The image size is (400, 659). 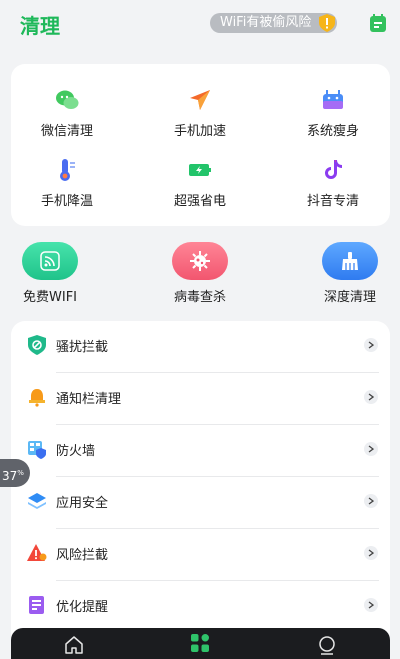 I want to click on tool-label: 手机加速, so click(x=199, y=131).